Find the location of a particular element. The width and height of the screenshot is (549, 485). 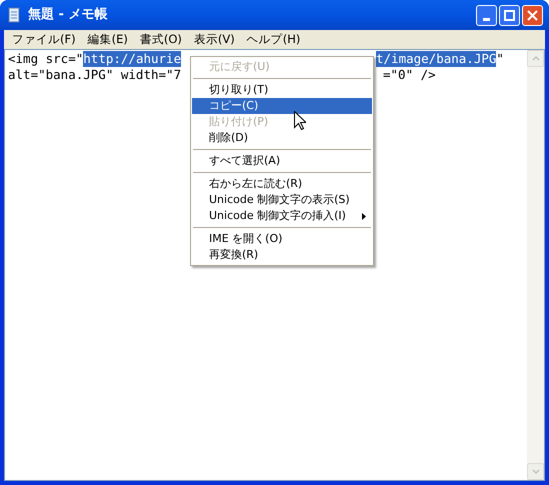

context-menu-item: コピー(C) is located at coordinates (282, 106).